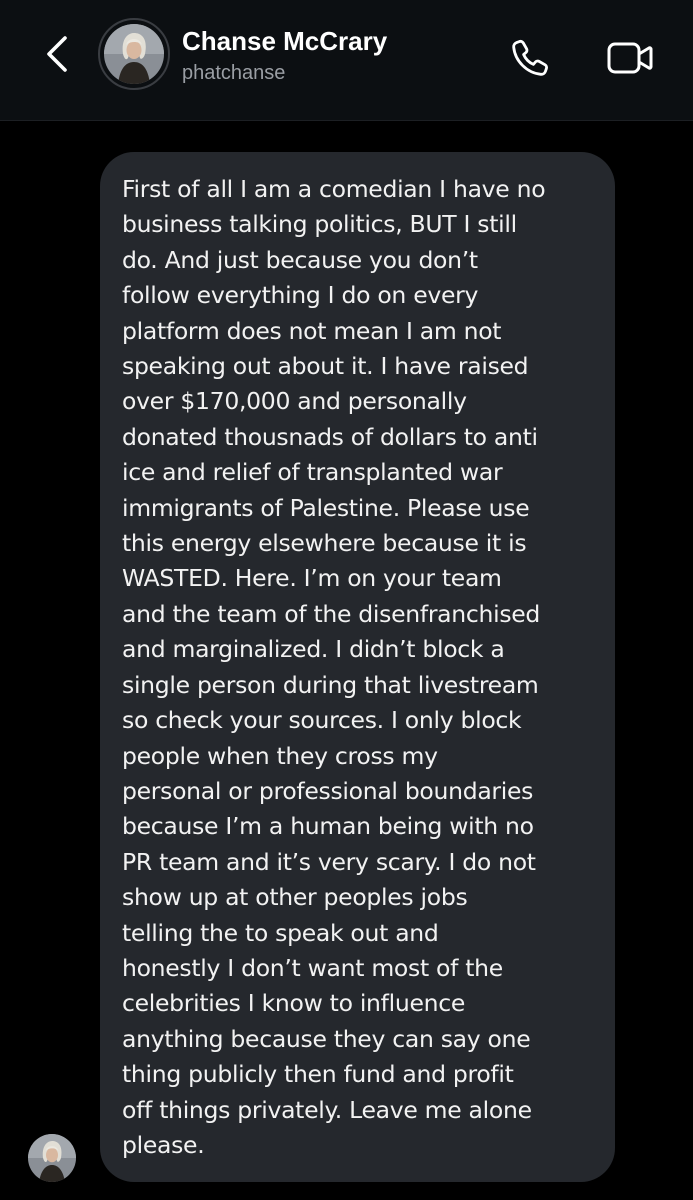 This screenshot has width=693, height=1200. Describe the element at coordinates (330, 436) in the screenshot. I see `message-line: donated thousnads of dollars to anti` at that location.